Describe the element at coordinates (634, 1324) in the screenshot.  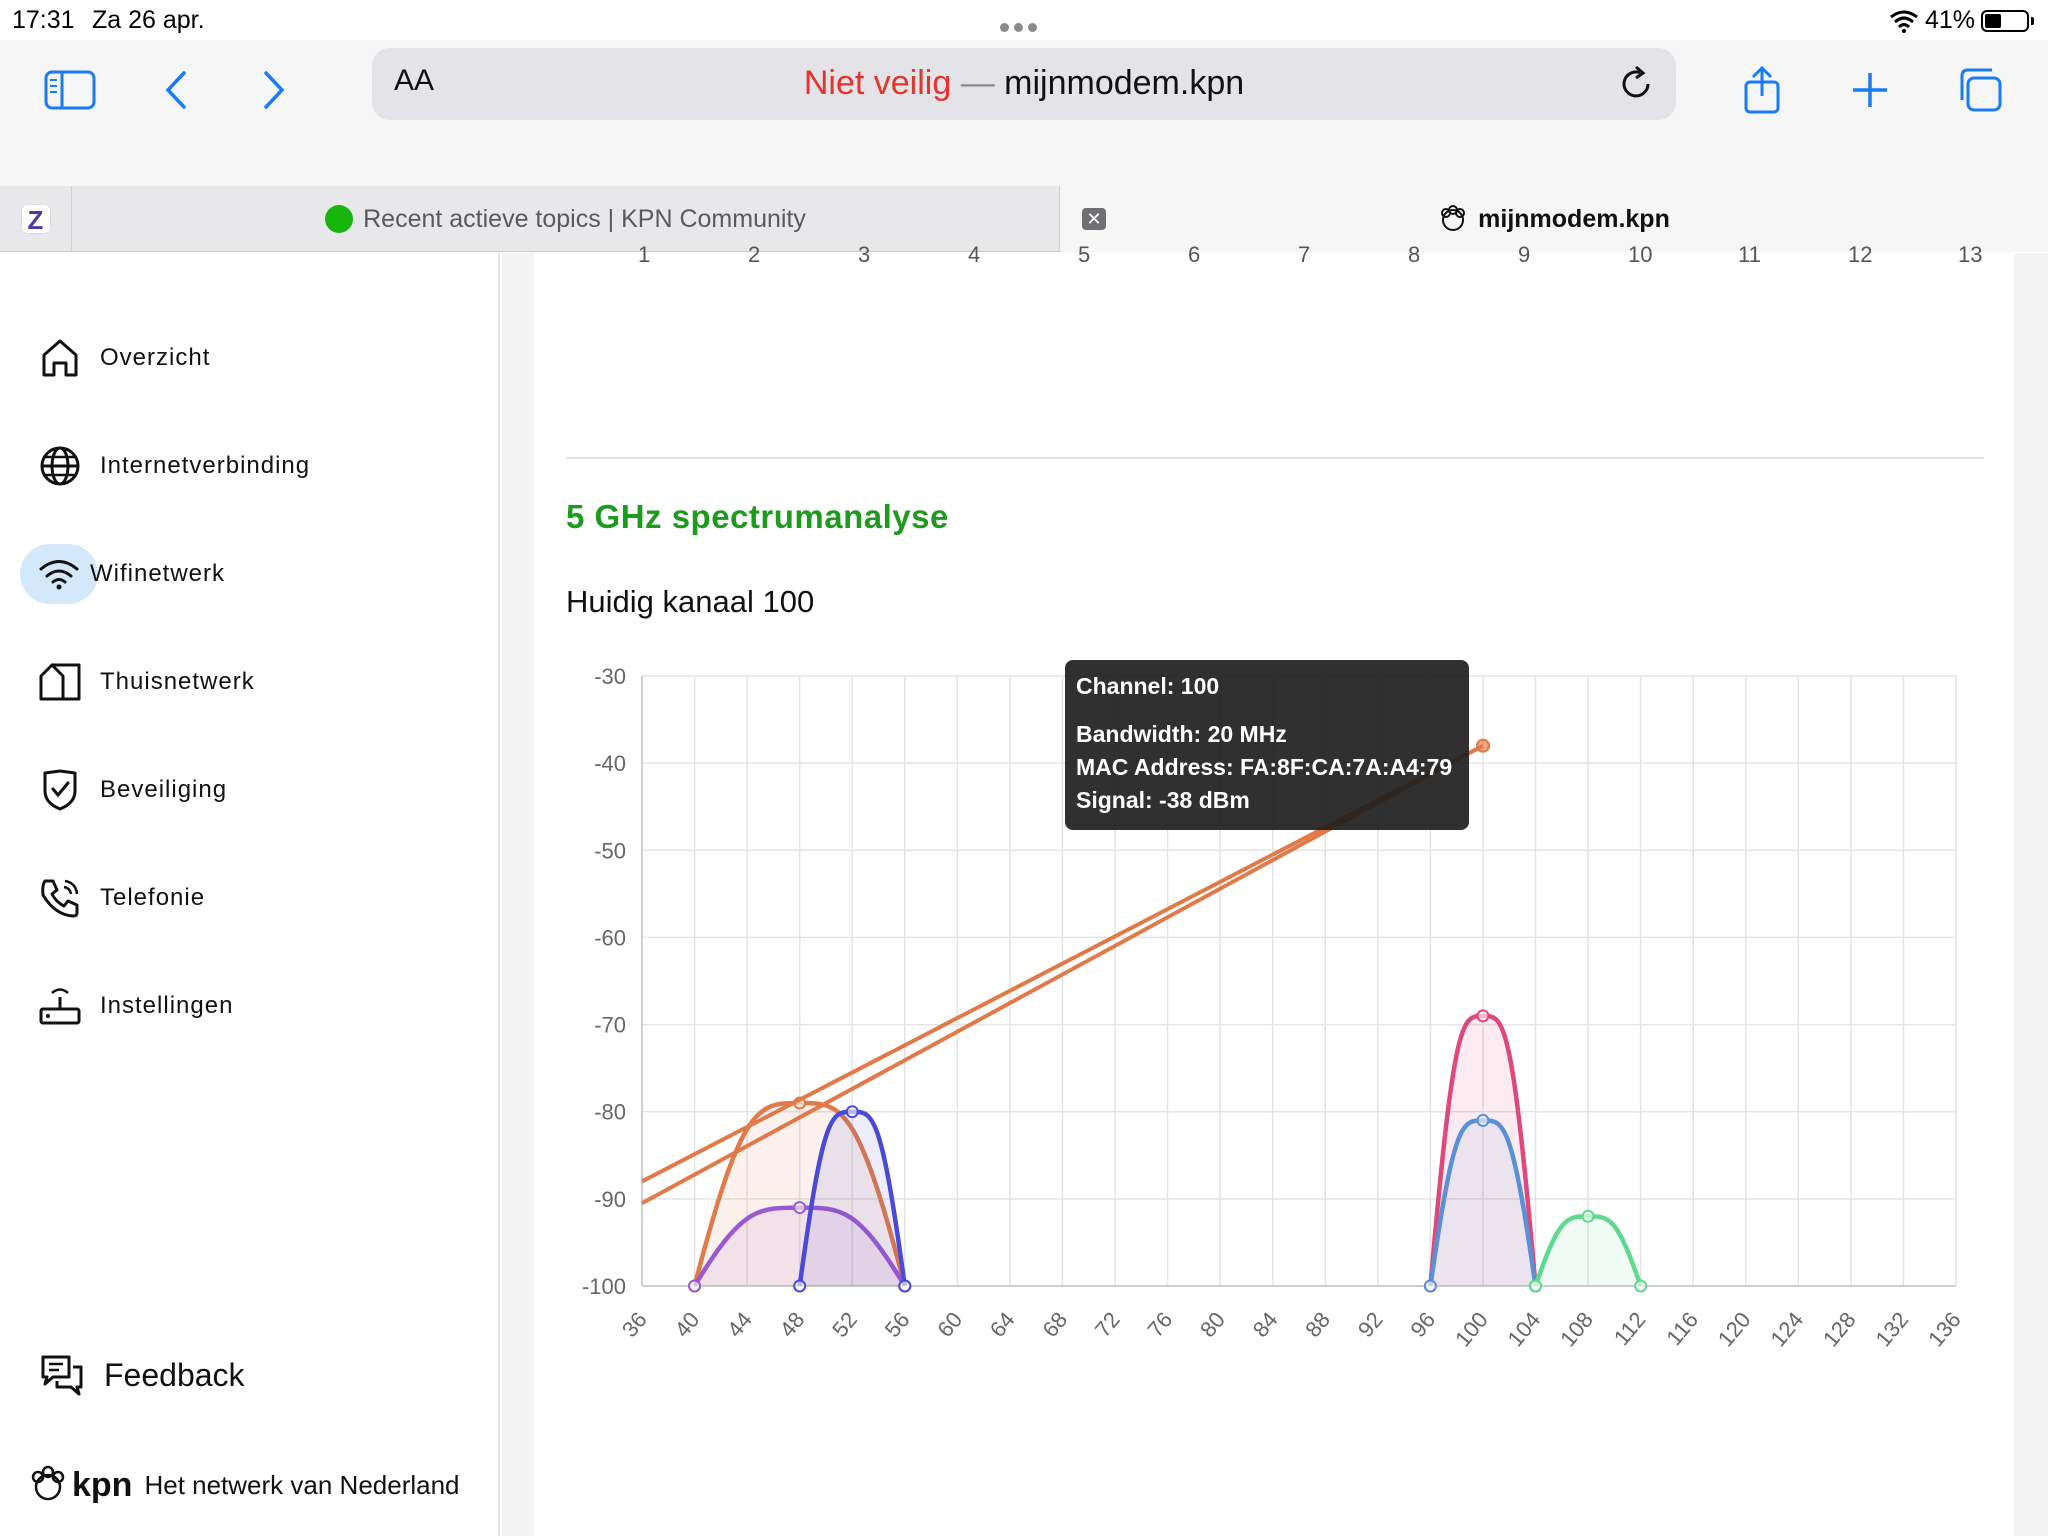
I see `x-tick-label: 36` at that location.